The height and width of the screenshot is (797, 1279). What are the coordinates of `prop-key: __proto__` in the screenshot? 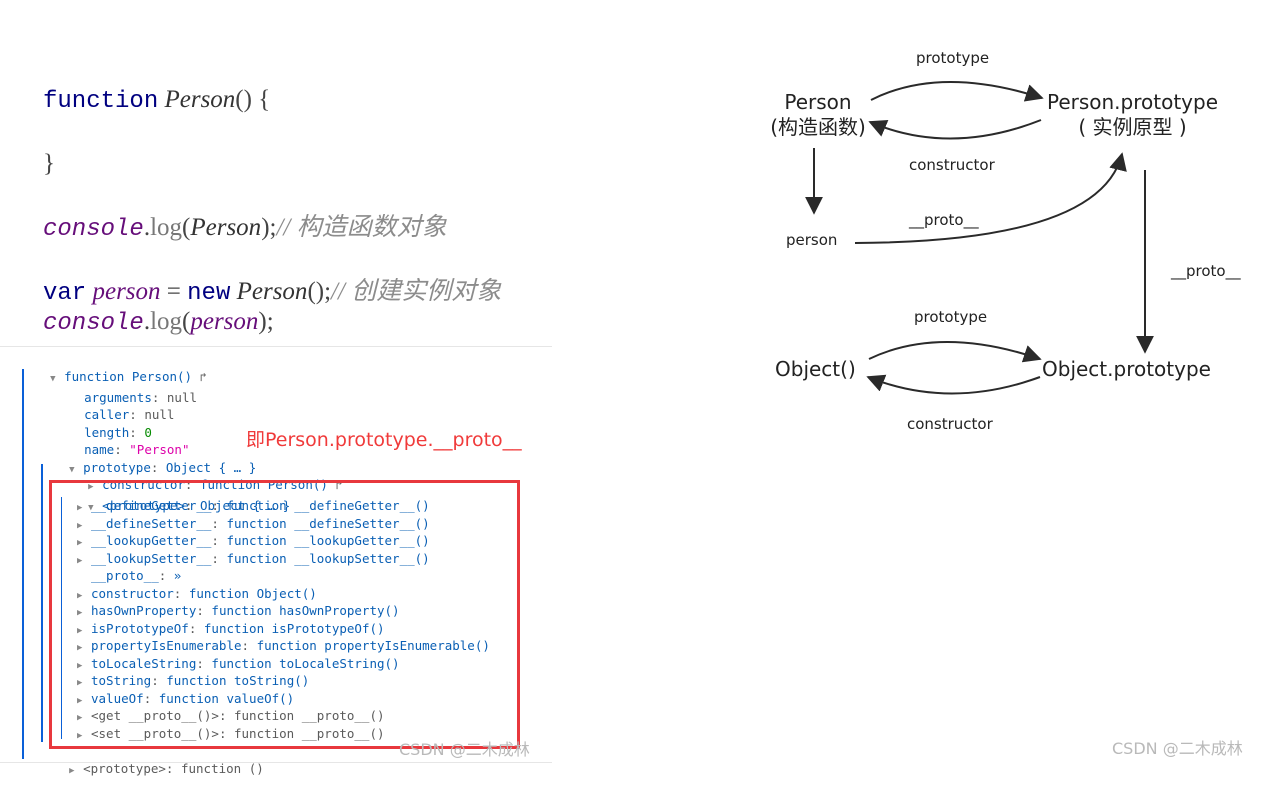 It's located at (125, 575).